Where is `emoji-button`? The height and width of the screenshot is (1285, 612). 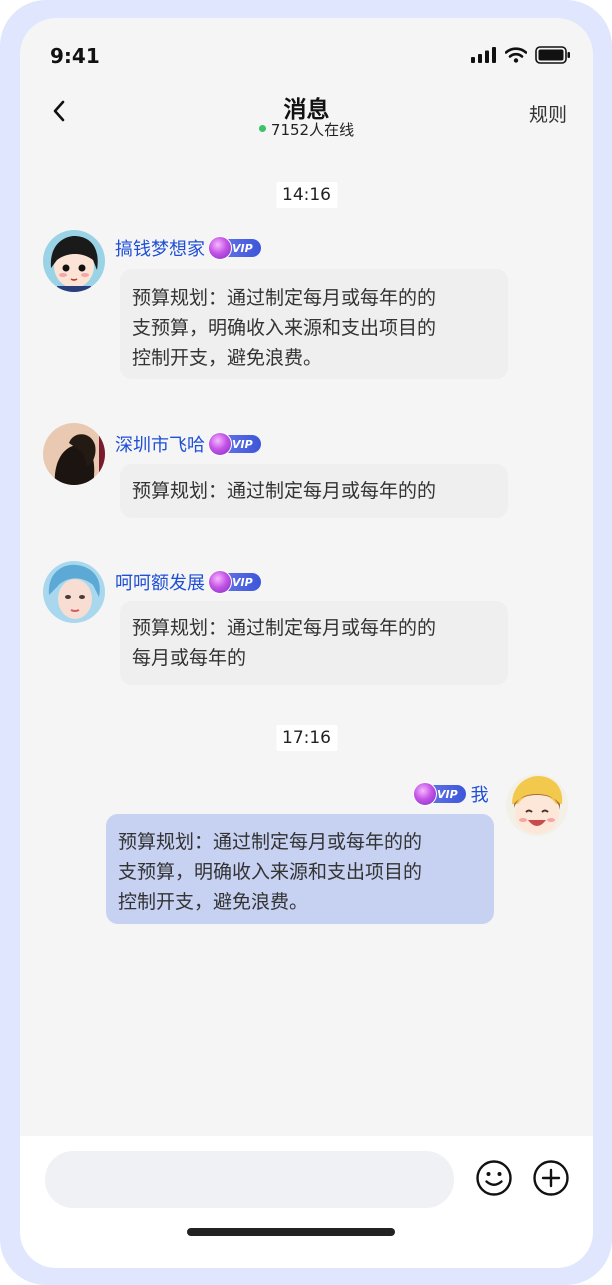 emoji-button is located at coordinates (494, 1178).